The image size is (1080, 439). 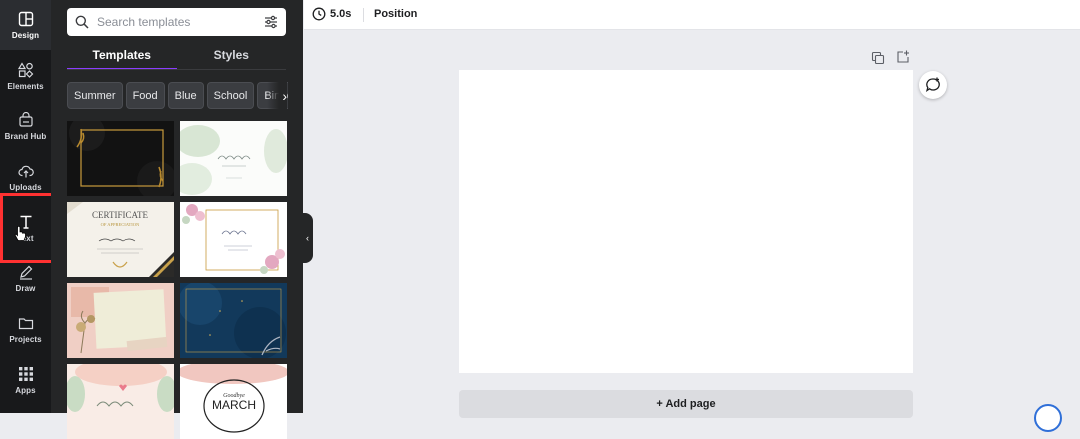 I want to click on black-gold-frame-thumb, so click(x=120, y=158).